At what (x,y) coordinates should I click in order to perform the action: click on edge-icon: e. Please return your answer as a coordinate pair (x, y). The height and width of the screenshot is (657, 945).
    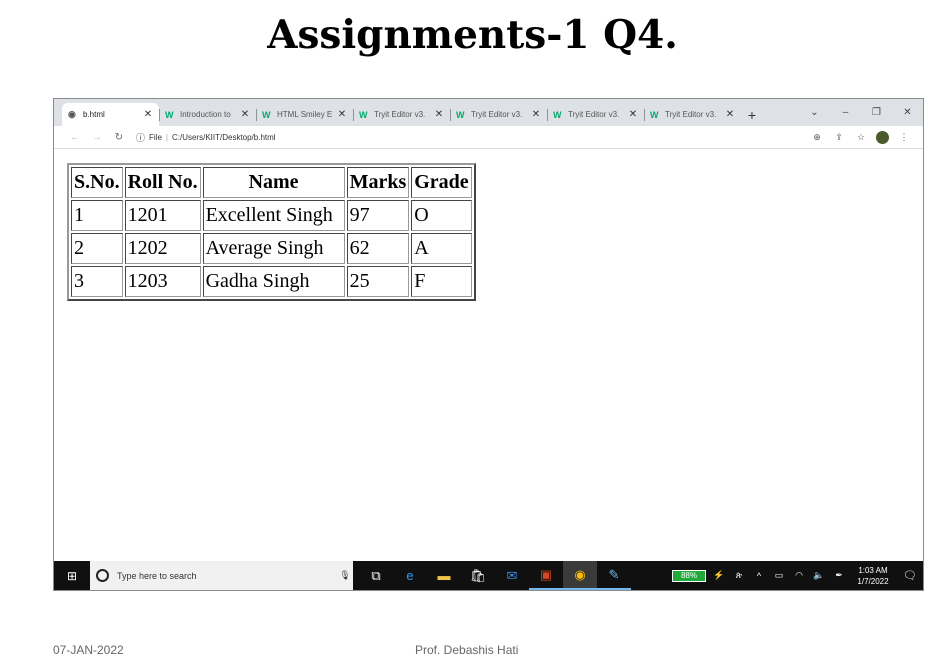
    Looking at the image, I should click on (410, 575).